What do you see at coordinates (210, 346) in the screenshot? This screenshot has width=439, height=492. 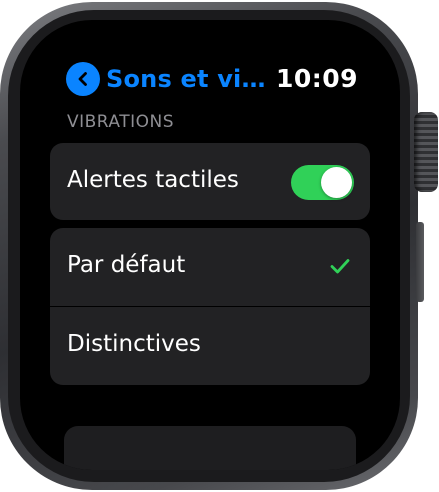 I see `prominent-option-row: Distinctives` at bounding box center [210, 346].